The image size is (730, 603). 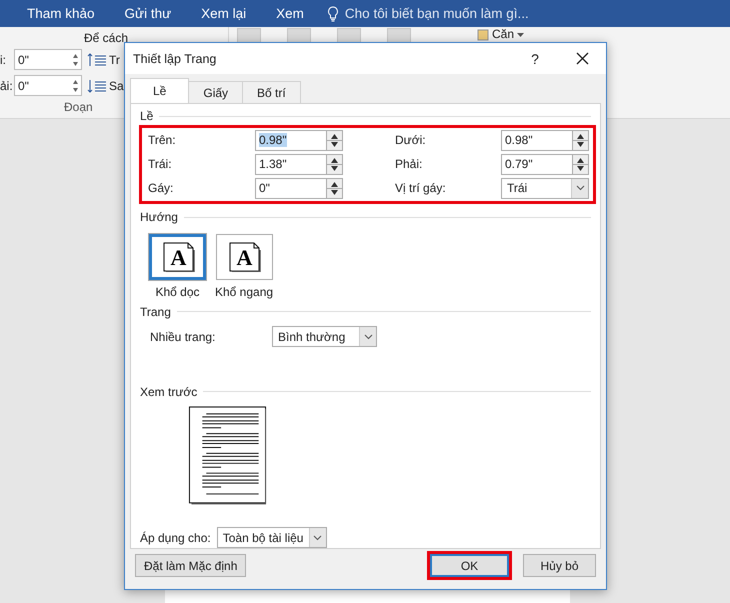 I want to click on section-label: Hướng, so click(x=159, y=217).